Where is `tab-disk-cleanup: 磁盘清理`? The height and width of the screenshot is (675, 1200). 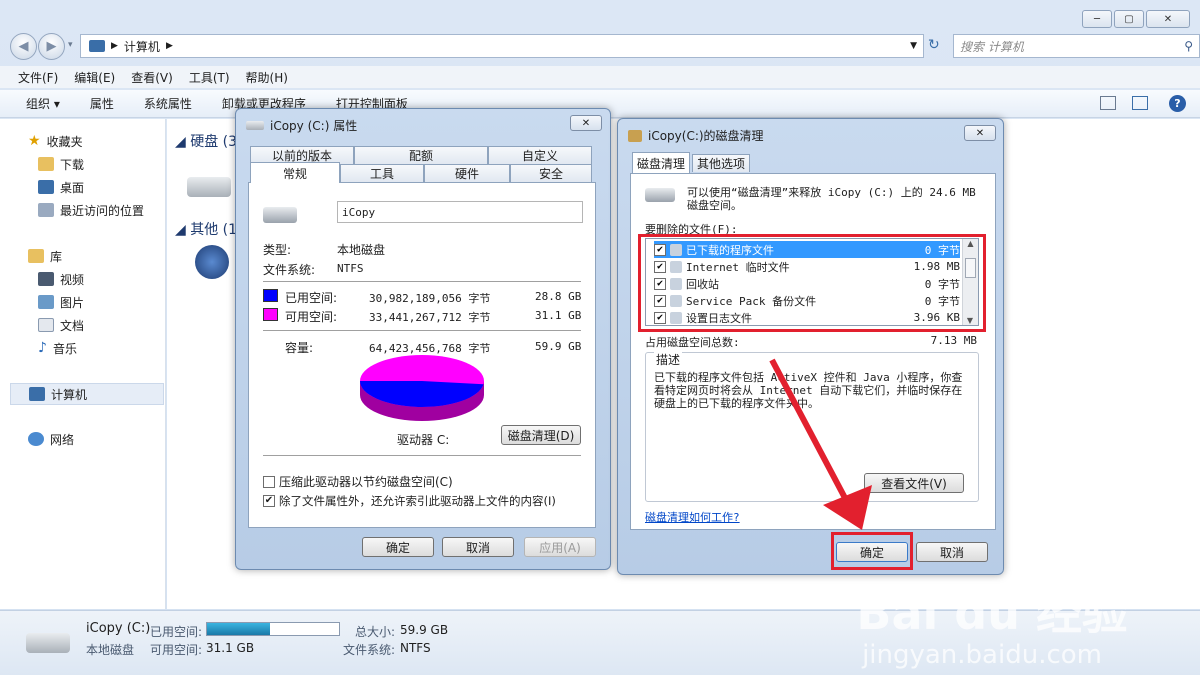 tab-disk-cleanup: 磁盘清理 is located at coordinates (661, 162).